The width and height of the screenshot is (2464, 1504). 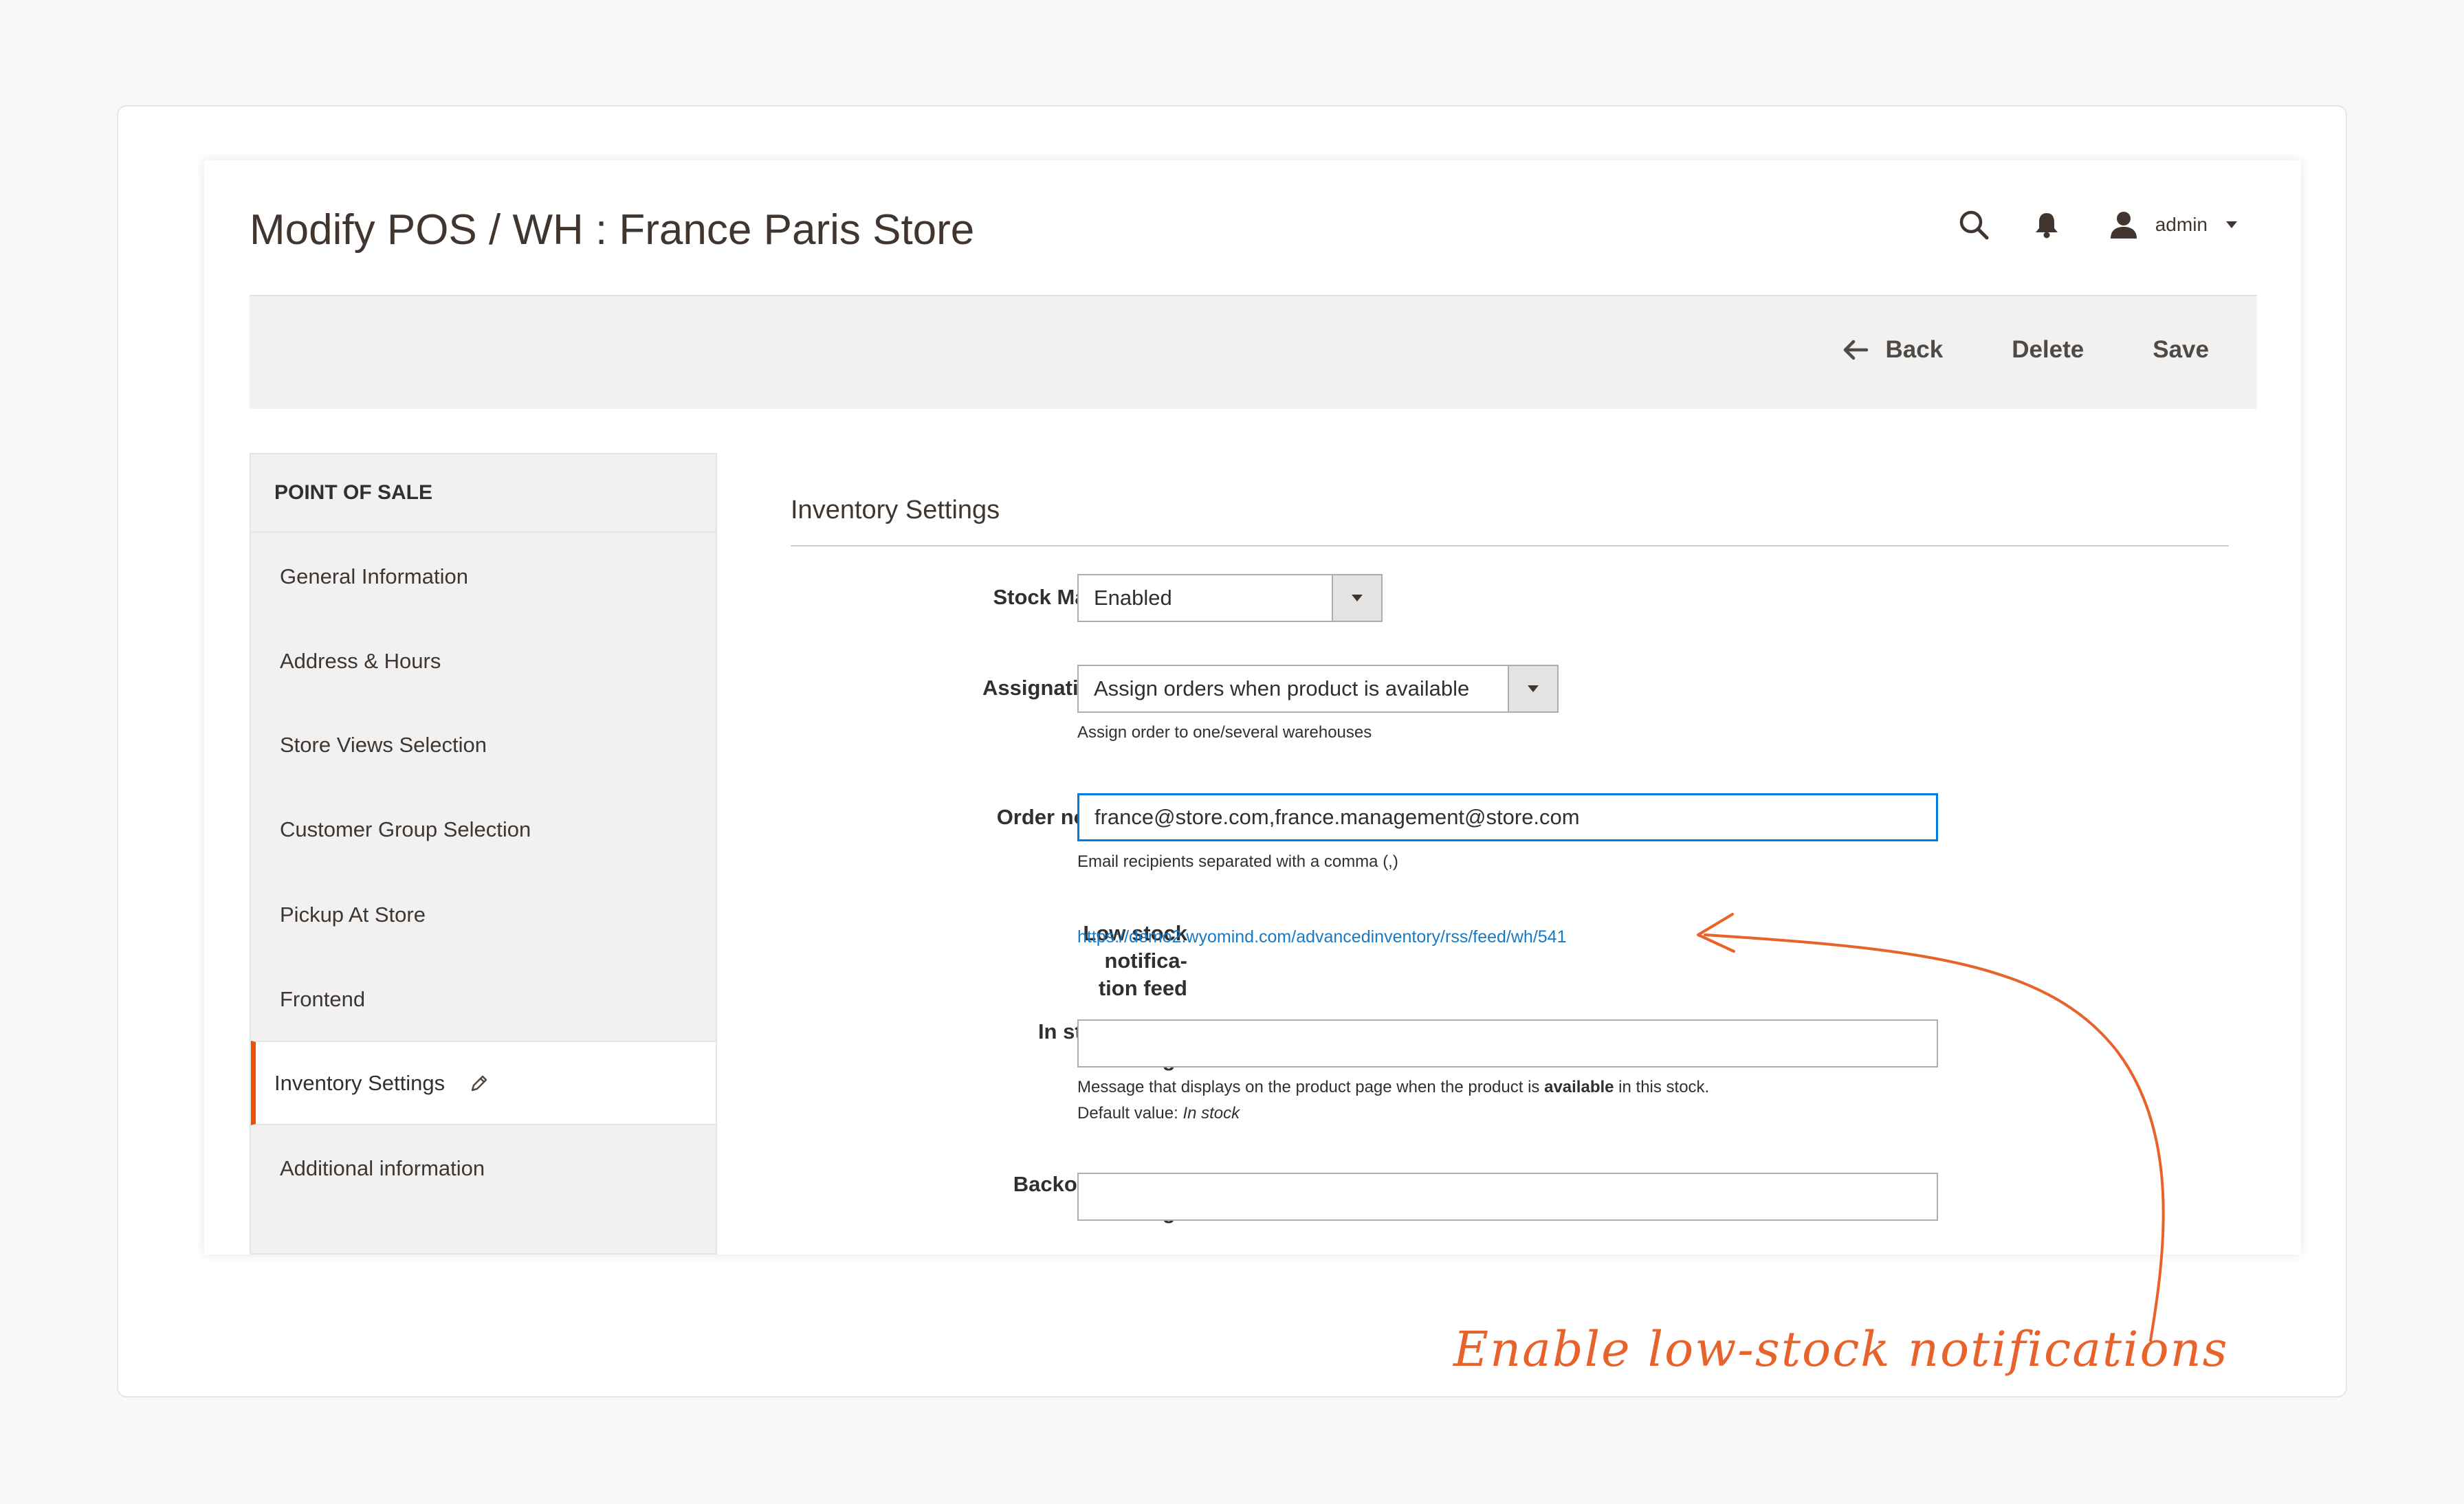 I want to click on in-stock-default-value: In stock, so click(x=1211, y=1113).